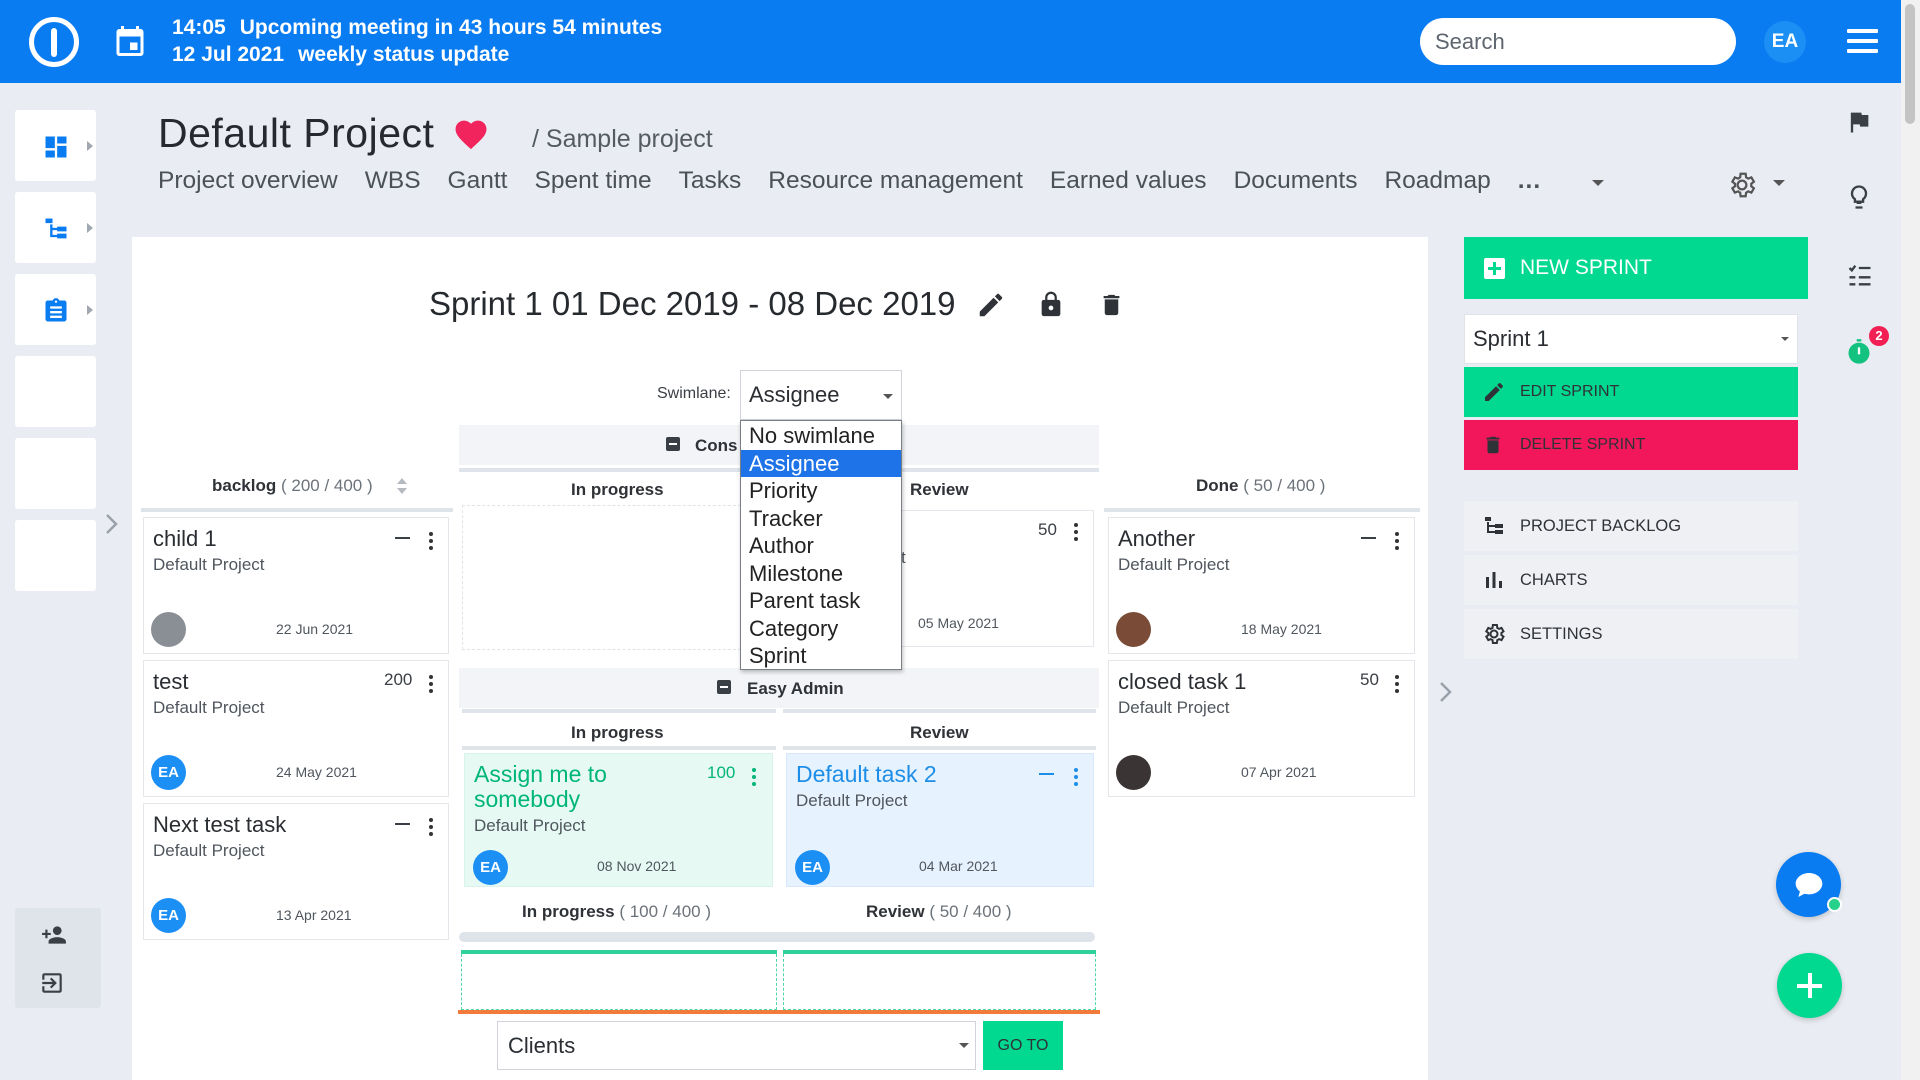  What do you see at coordinates (866, 774) in the screenshot?
I see `card-title: Default task 2` at bounding box center [866, 774].